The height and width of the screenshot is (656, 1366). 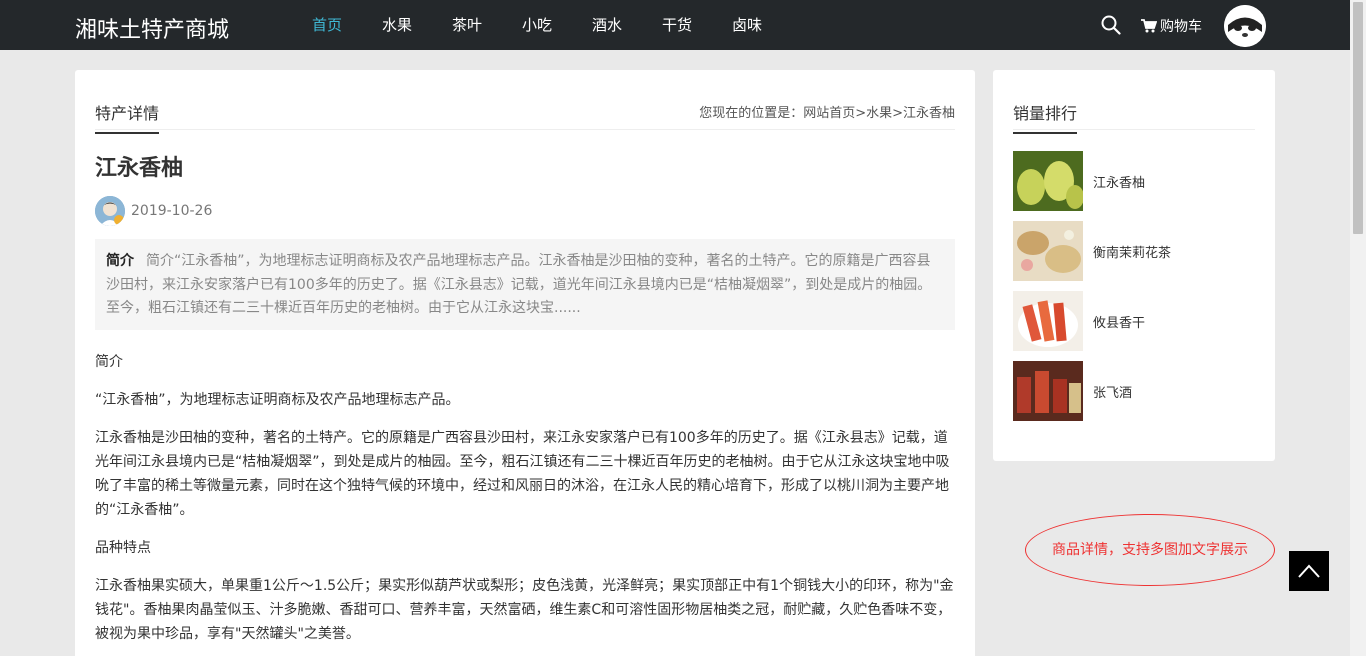 What do you see at coordinates (1132, 251) in the screenshot?
I see `product-name: 衡南茉莉花茶` at bounding box center [1132, 251].